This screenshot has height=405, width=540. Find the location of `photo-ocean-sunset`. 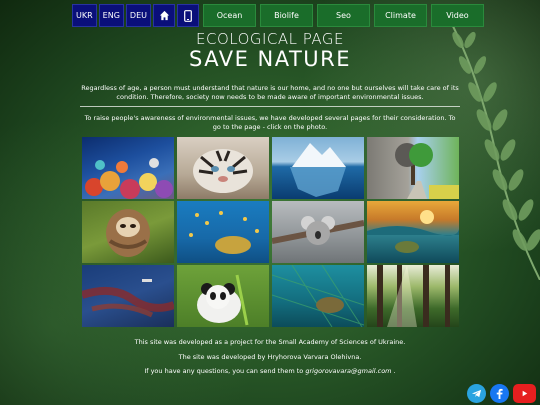

photo-ocean-sunset is located at coordinates (413, 232).